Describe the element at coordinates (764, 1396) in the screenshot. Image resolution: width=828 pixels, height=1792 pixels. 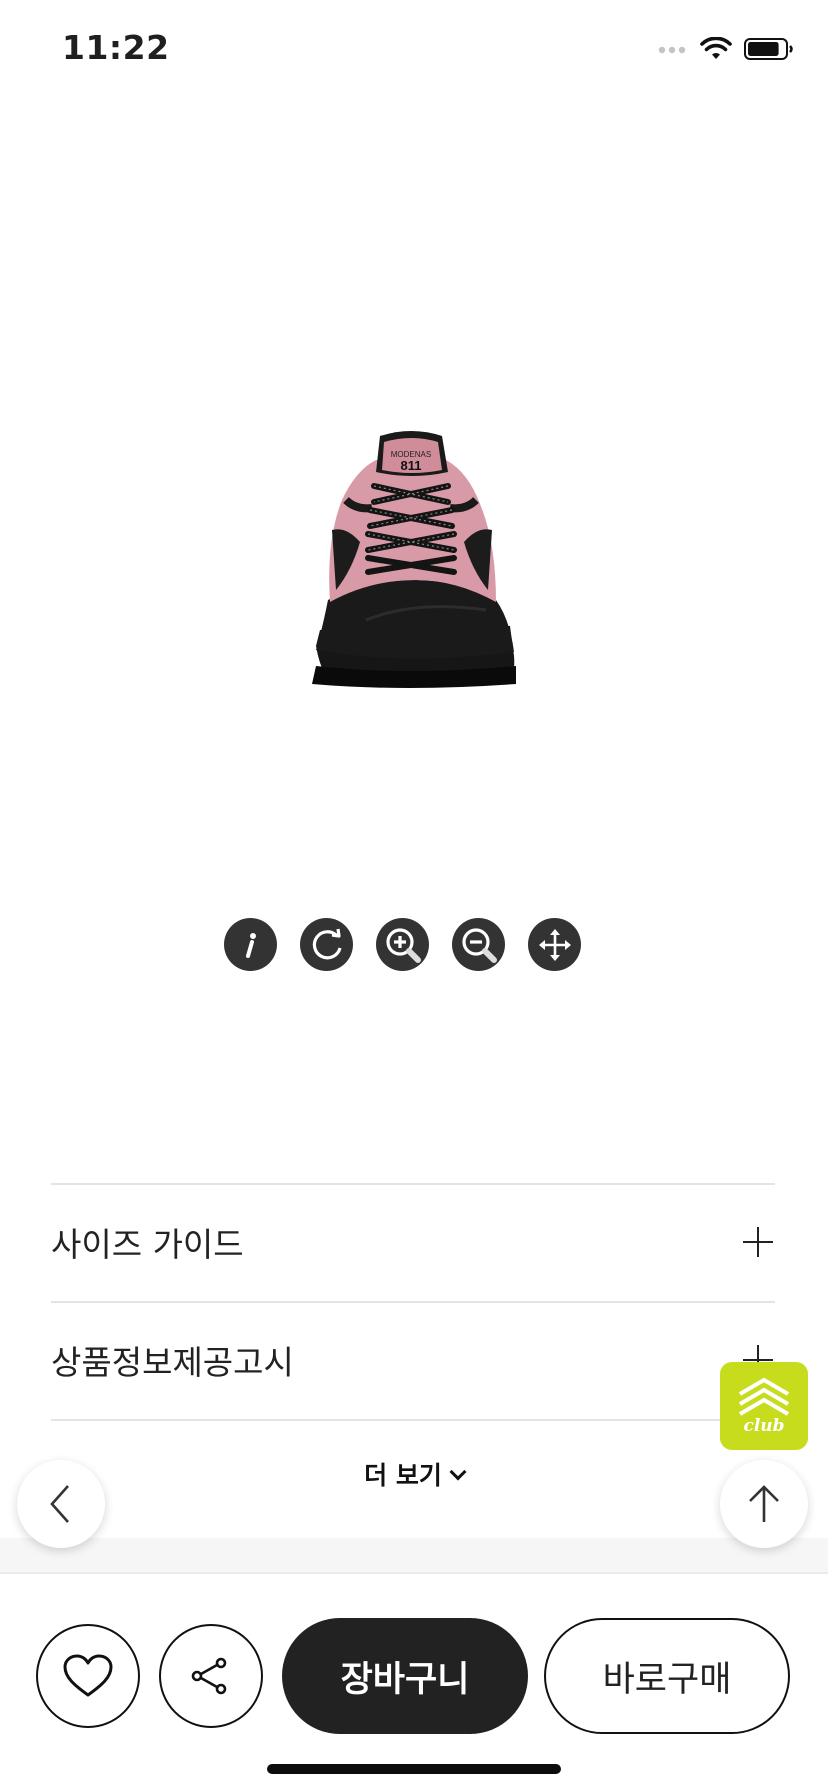
I see `mountain-logo-icon` at that location.